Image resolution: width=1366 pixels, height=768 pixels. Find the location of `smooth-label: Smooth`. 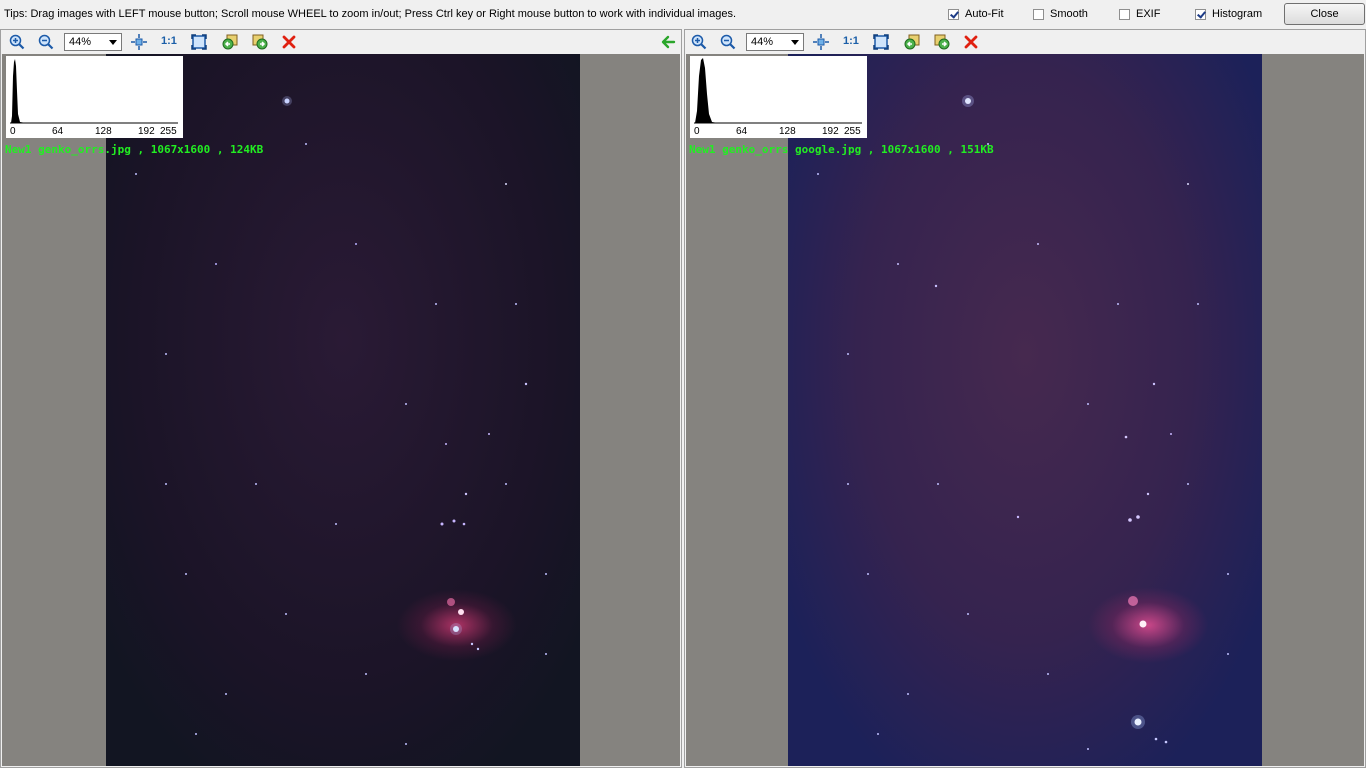

smooth-label: Smooth is located at coordinates (1069, 14).